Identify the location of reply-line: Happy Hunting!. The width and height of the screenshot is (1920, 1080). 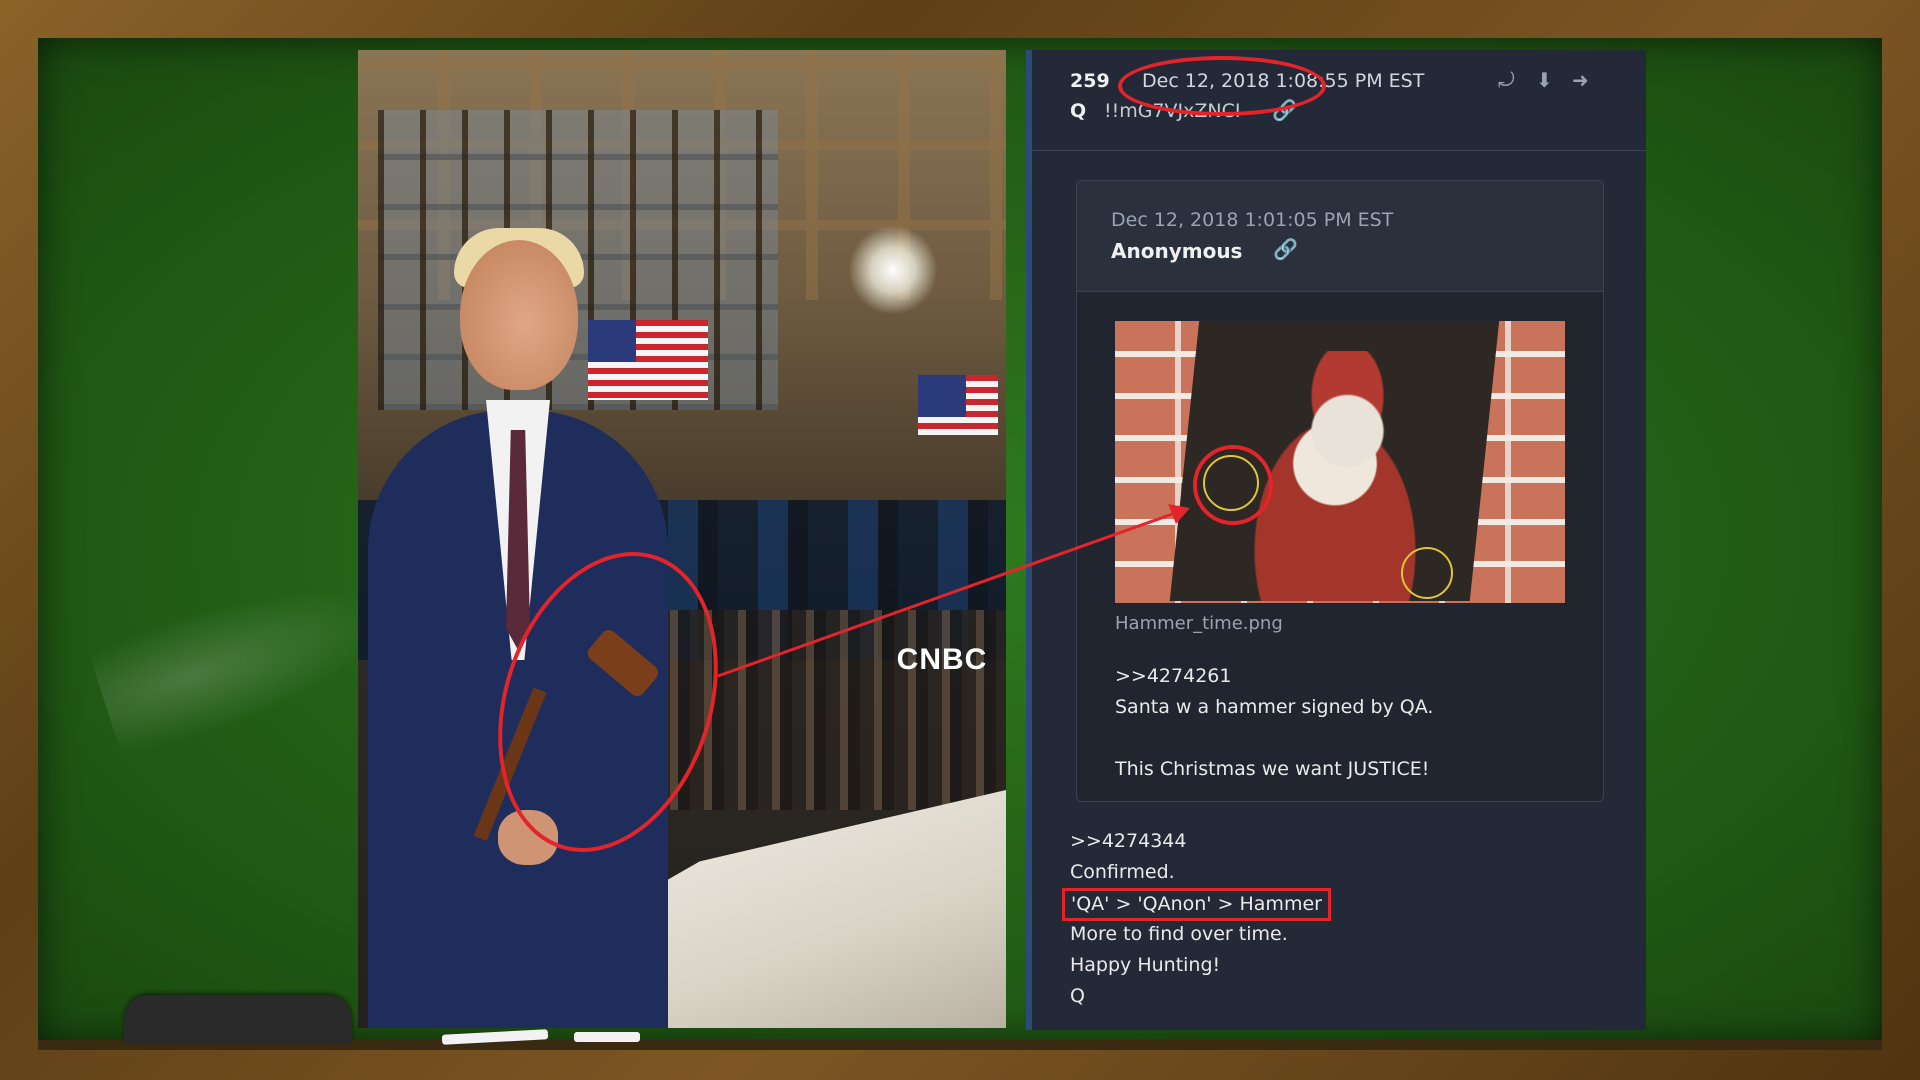
(1145, 965).